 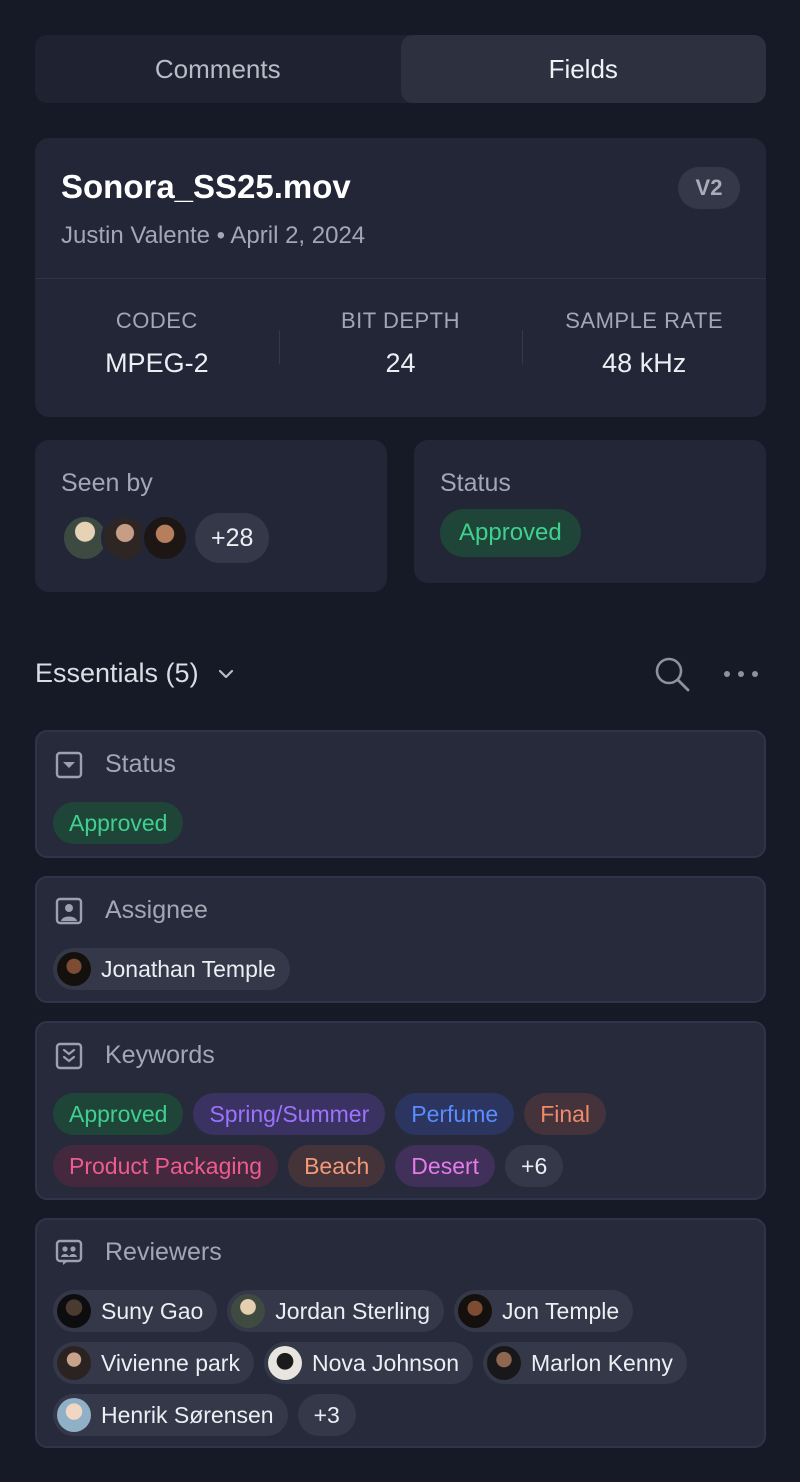 I want to click on tab-comments: Comments, so click(x=218, y=69).